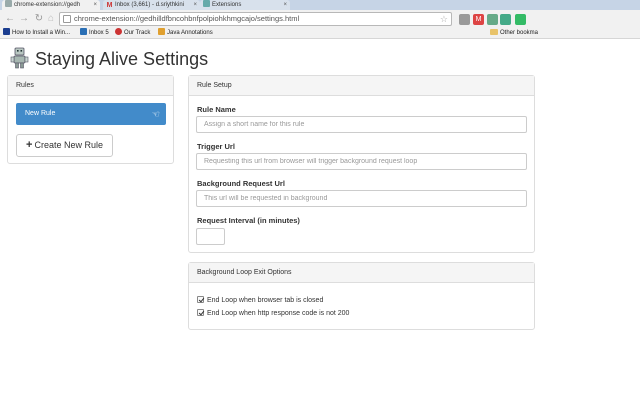 The width and height of the screenshot is (640, 400). I want to click on other-bookmarks-label: Other bookma, so click(519, 33).